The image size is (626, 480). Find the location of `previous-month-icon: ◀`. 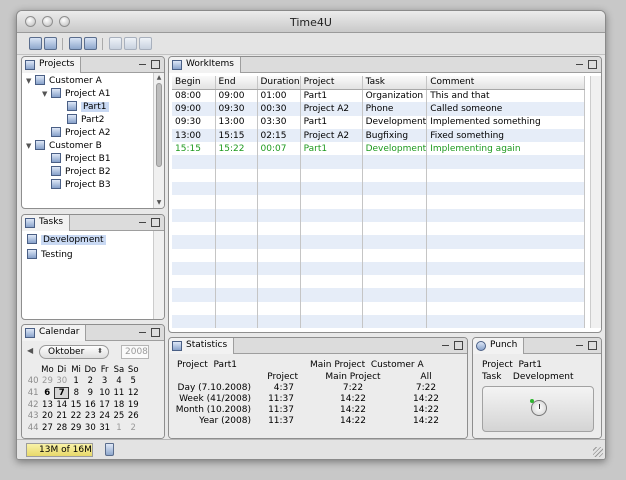

previous-month-icon: ◀ is located at coordinates (30, 350).